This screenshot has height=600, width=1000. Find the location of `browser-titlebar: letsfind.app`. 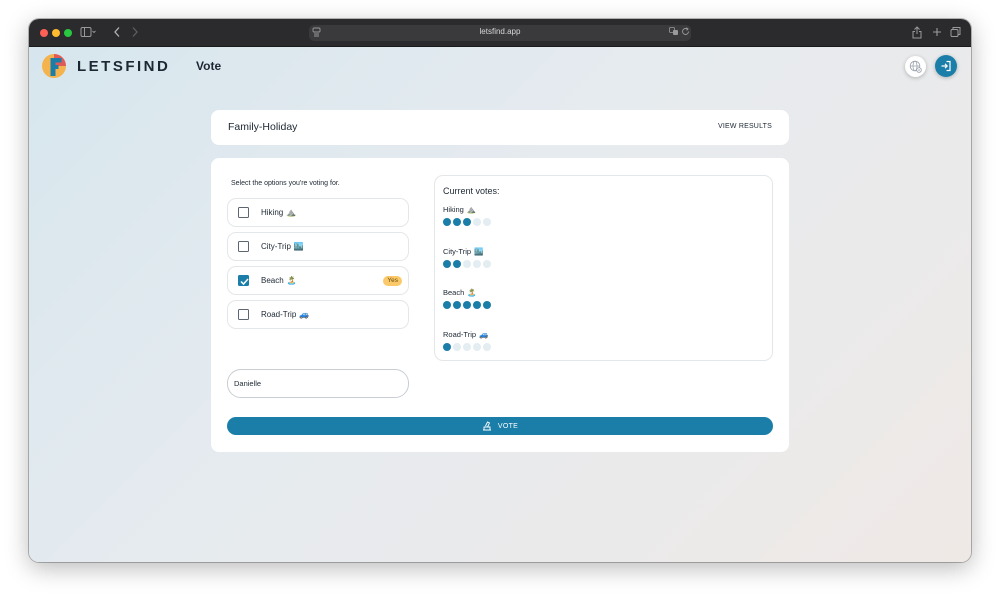

browser-titlebar: letsfind.app is located at coordinates (500, 33).